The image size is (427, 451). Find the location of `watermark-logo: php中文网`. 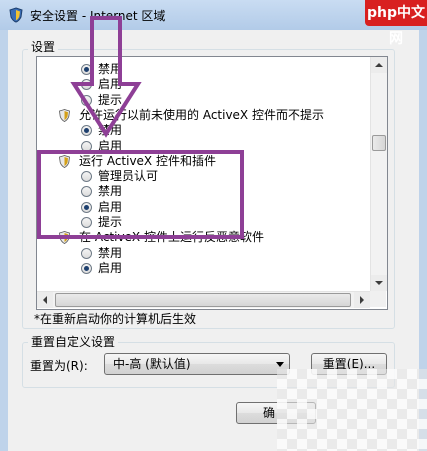

watermark-logo: php中文网 is located at coordinates (396, 23).